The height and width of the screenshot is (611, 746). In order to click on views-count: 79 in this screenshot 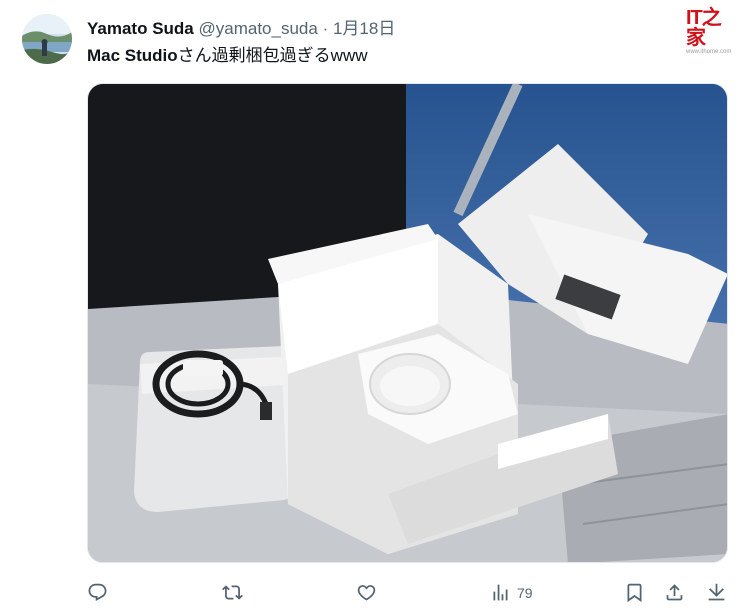, I will do `click(525, 592)`.